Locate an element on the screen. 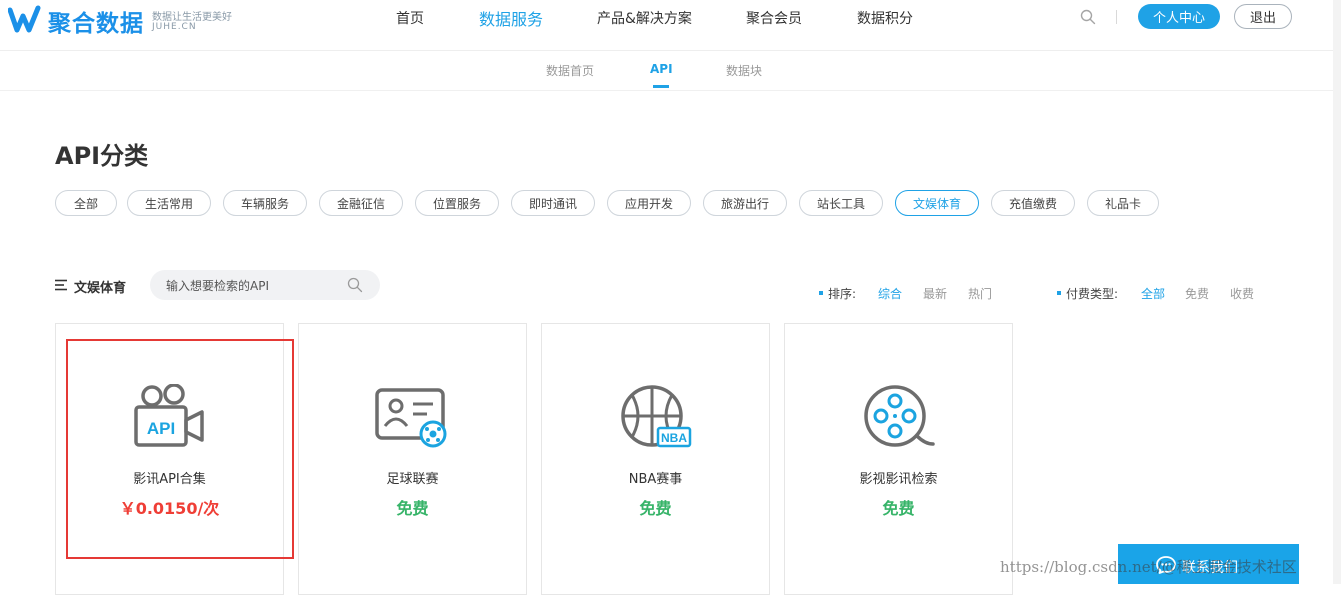  pay-option-paid: 收费 is located at coordinates (1242, 293).